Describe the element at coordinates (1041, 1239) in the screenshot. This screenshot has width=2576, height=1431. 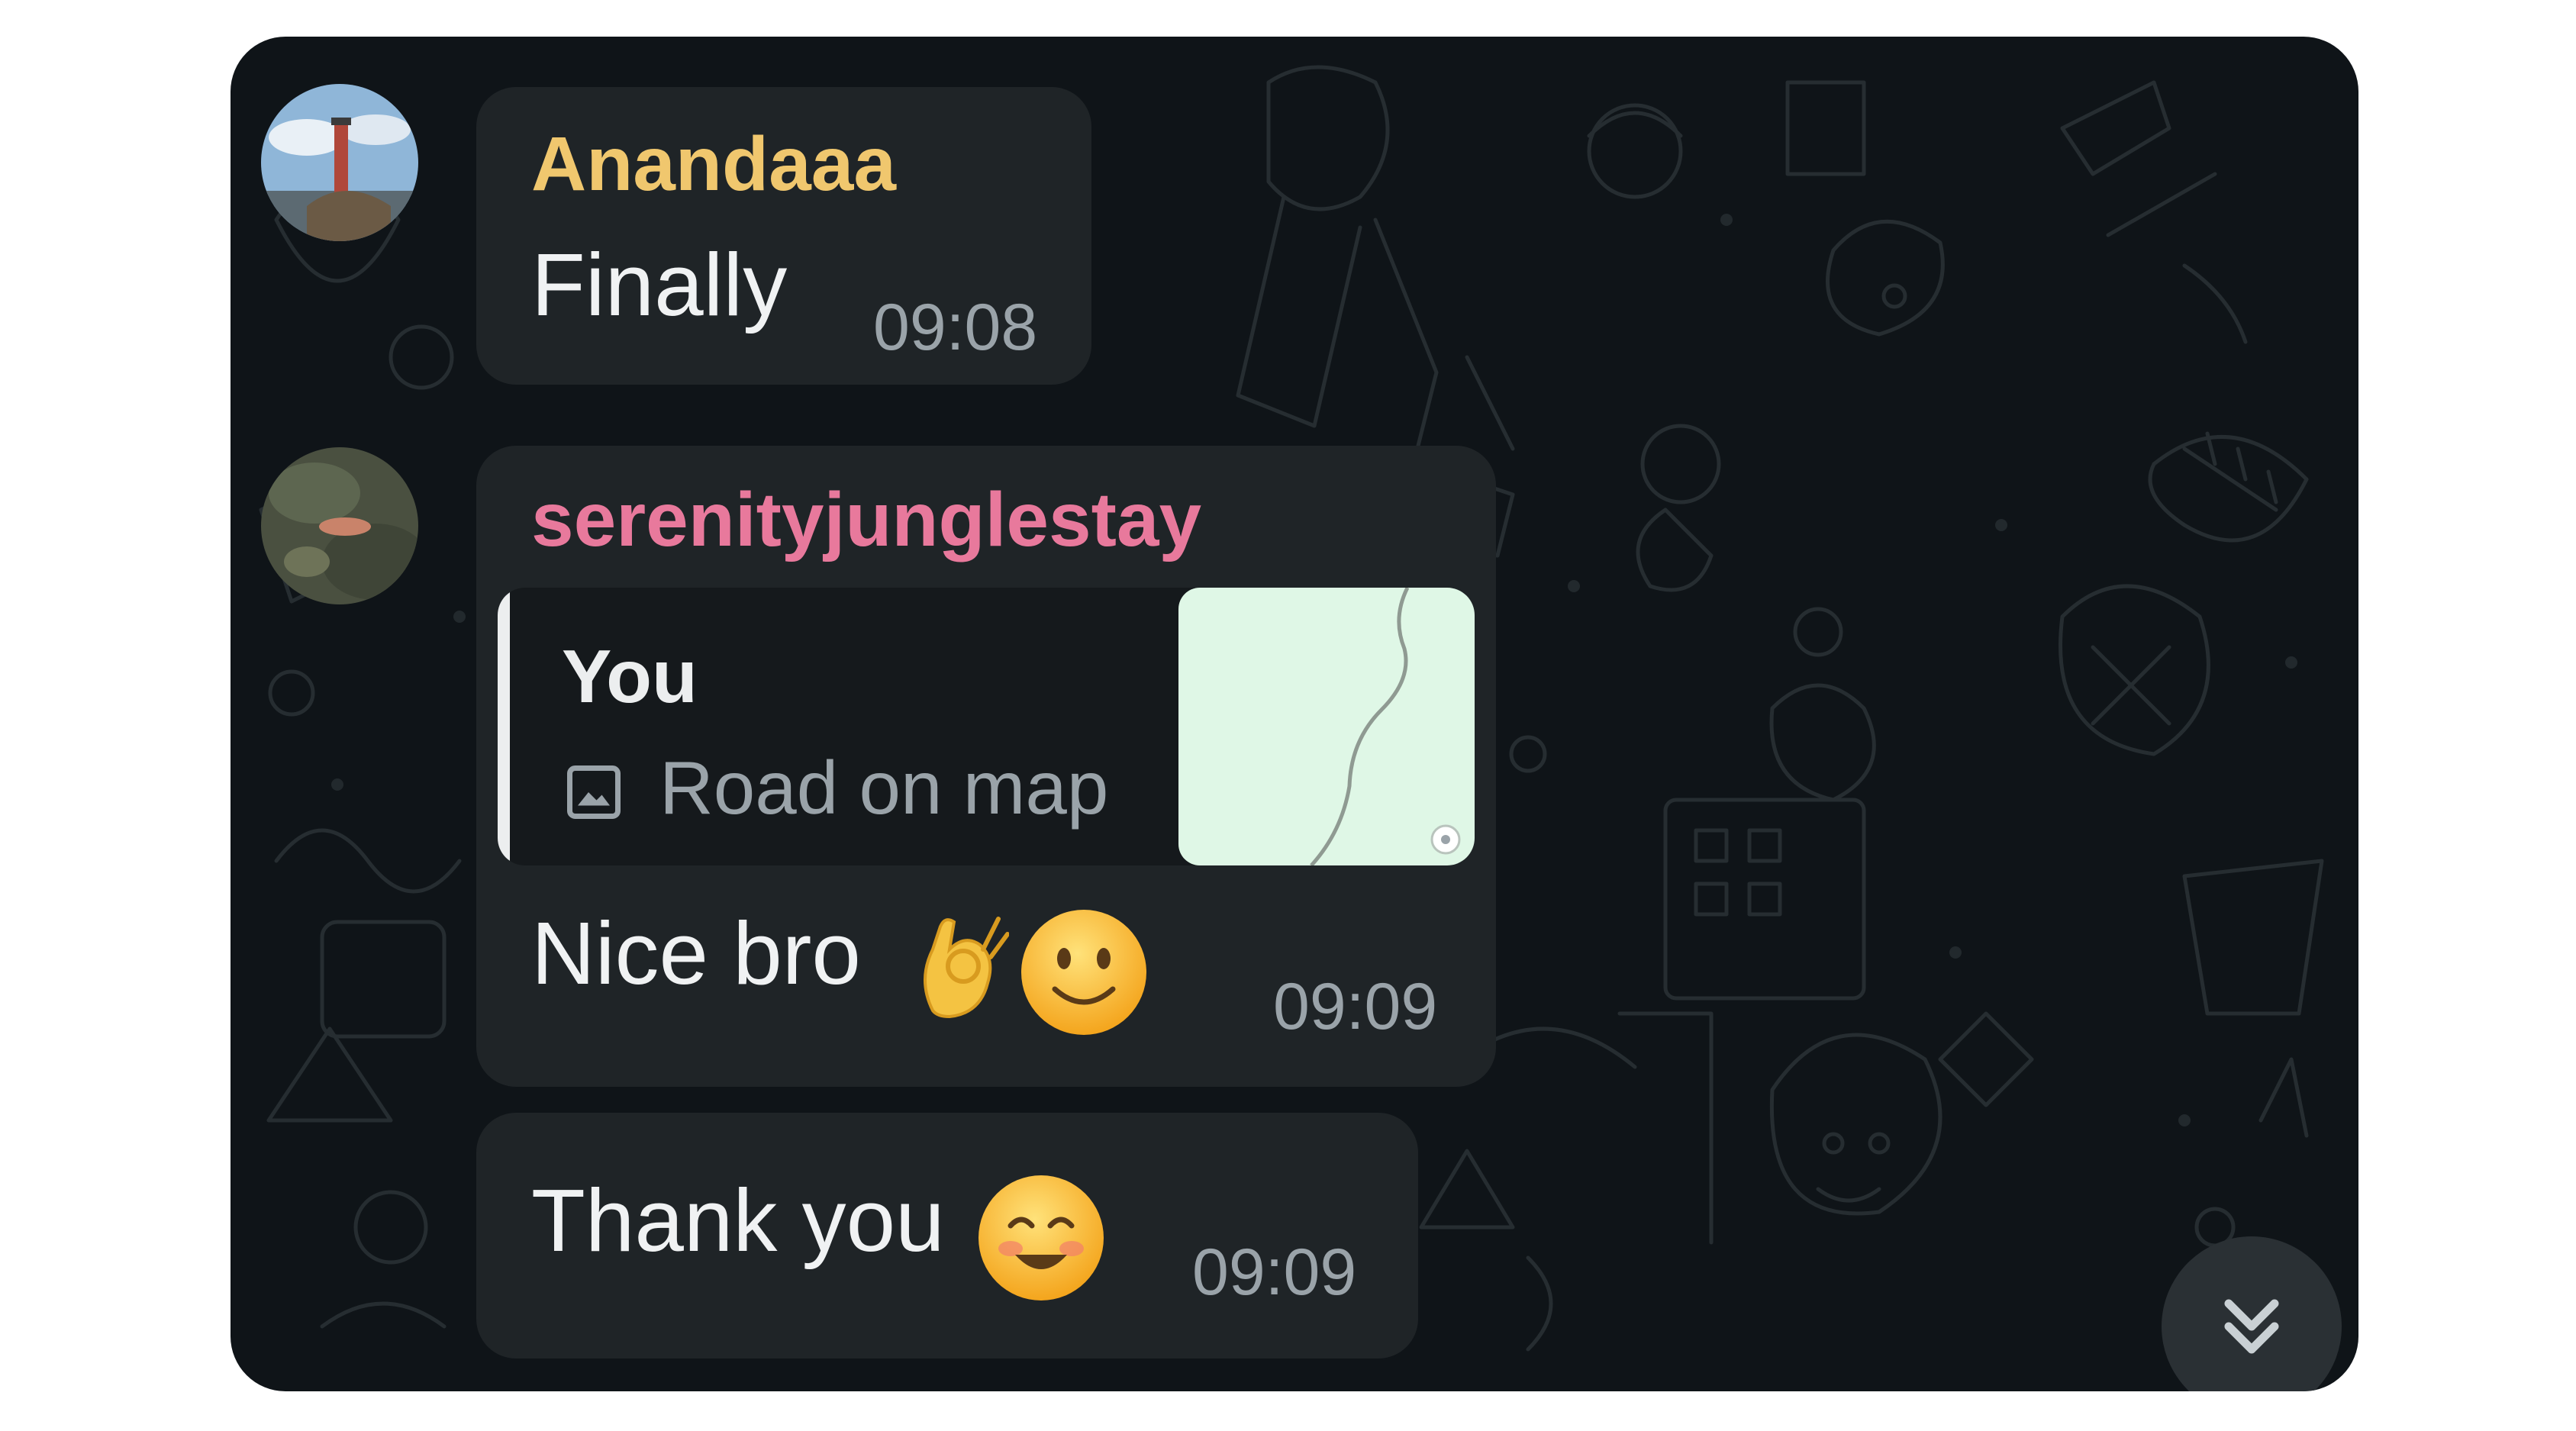
I see `smiling-face-with-smiling-eyes-emoji` at that location.